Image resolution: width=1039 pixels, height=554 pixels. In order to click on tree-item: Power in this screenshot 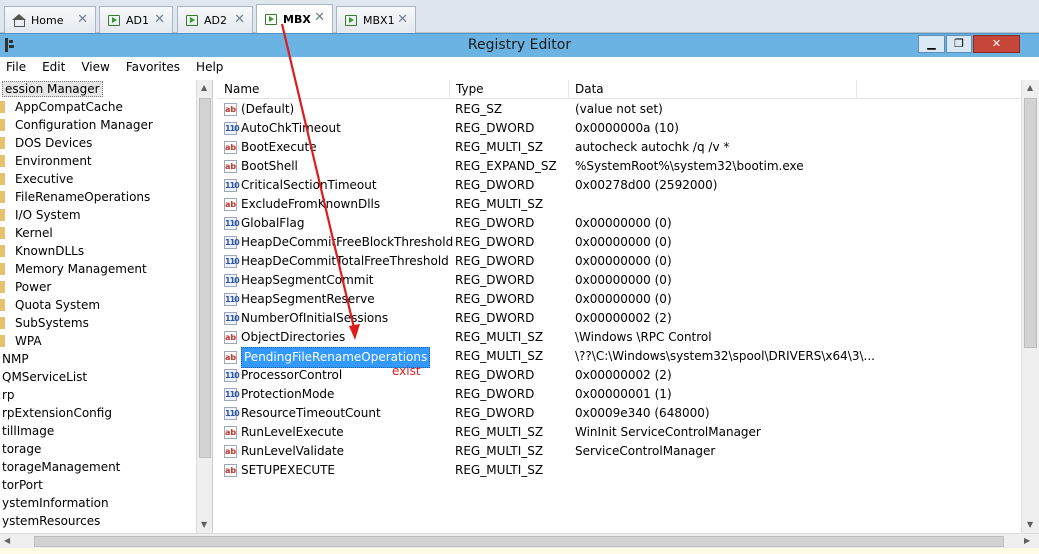, I will do `click(25, 287)`.